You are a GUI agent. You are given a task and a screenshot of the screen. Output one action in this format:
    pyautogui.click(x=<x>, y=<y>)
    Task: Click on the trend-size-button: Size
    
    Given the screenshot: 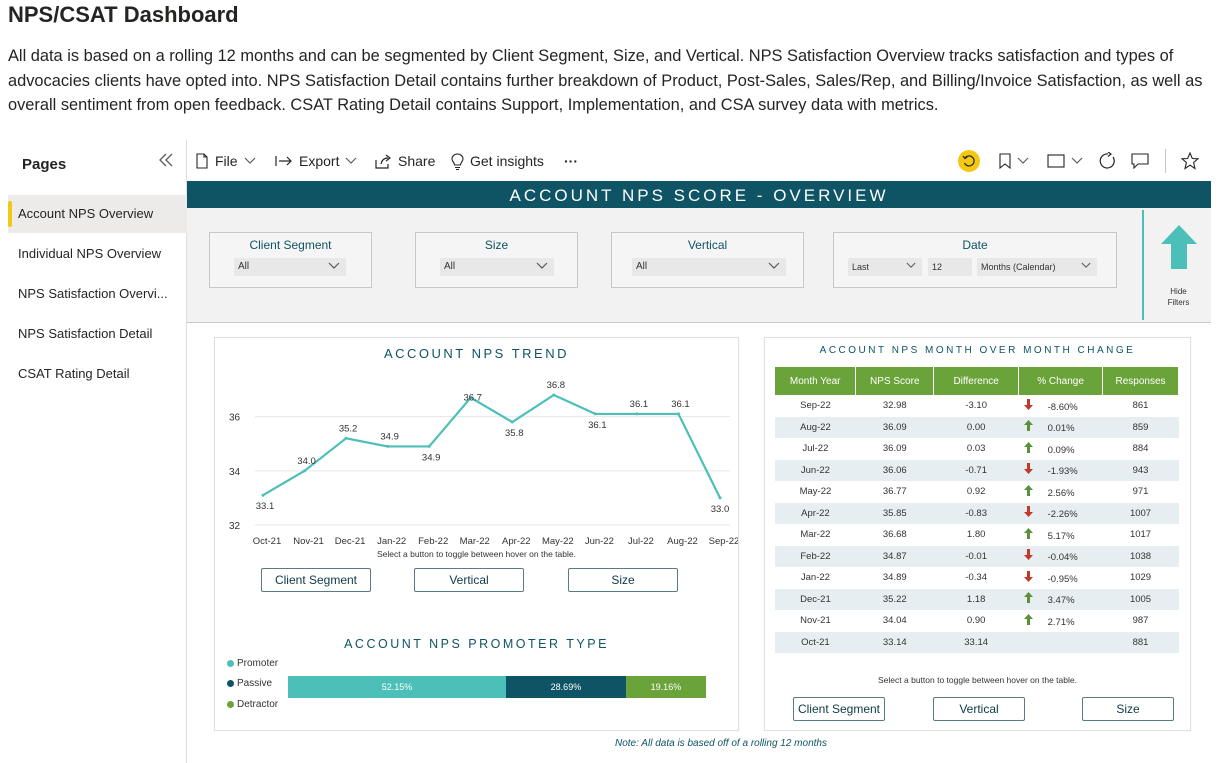 What is the action you would take?
    pyautogui.click(x=623, y=580)
    